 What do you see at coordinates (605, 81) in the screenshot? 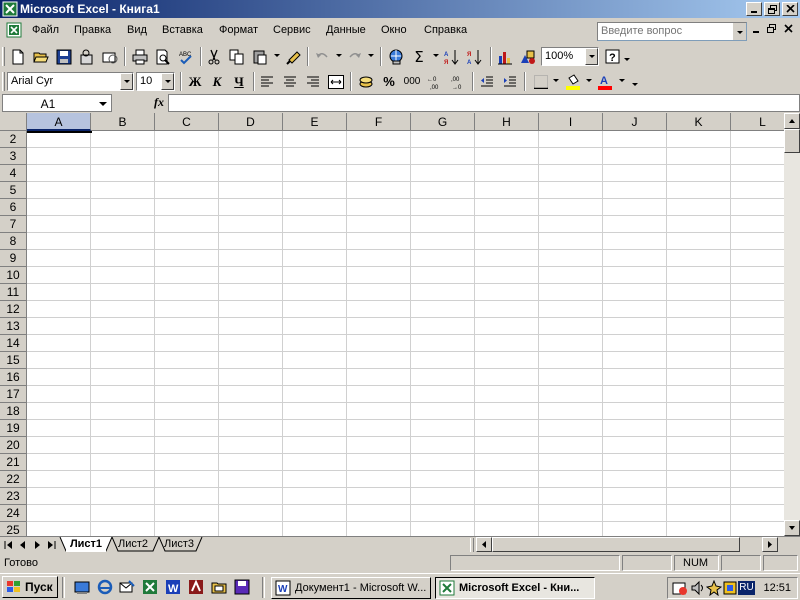
I see `font-color-button: A` at bounding box center [605, 81].